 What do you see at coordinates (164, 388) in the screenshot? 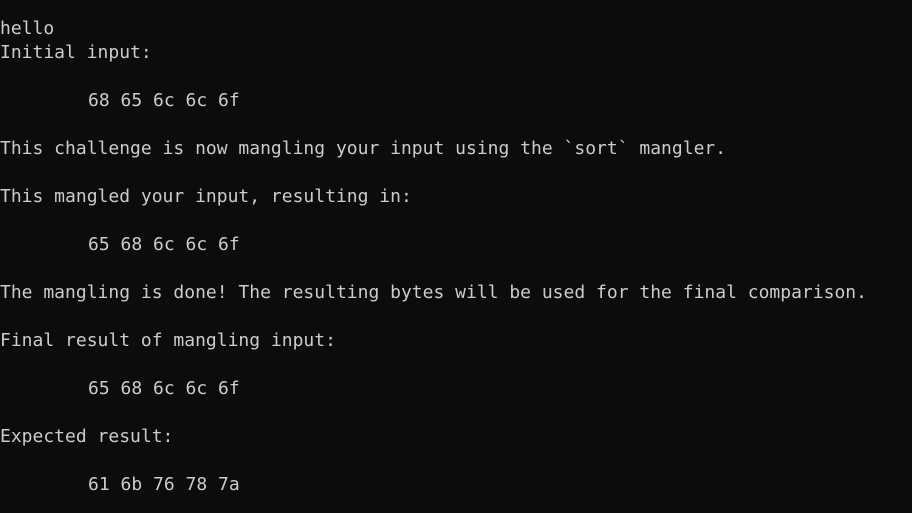
I see `final-result-bytes: 65 68 6c 6c 6f` at bounding box center [164, 388].